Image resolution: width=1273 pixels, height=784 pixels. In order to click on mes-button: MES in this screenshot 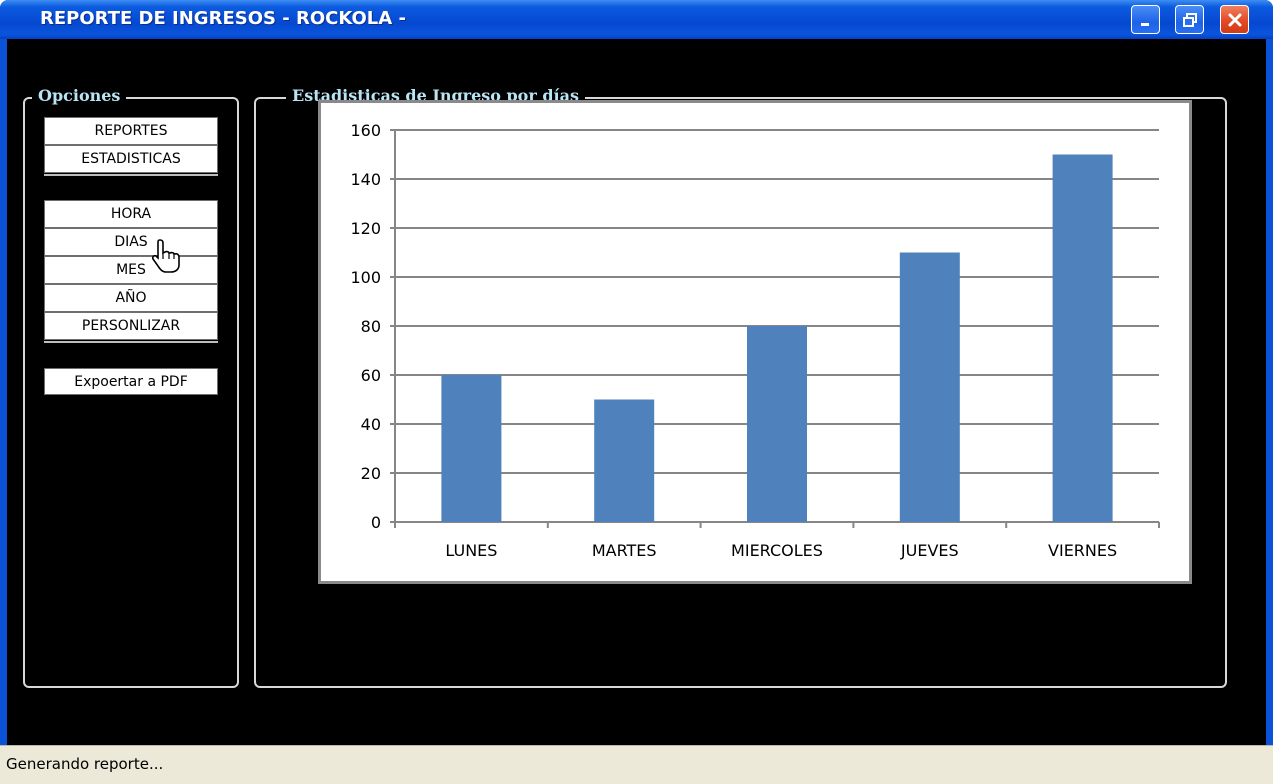, I will do `click(131, 270)`.